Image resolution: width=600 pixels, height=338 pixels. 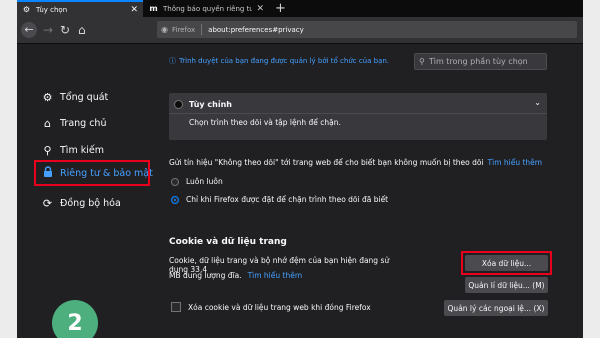 I want to click on dnt-learn-more-link: Tìm hiểu thêm, so click(x=515, y=162).